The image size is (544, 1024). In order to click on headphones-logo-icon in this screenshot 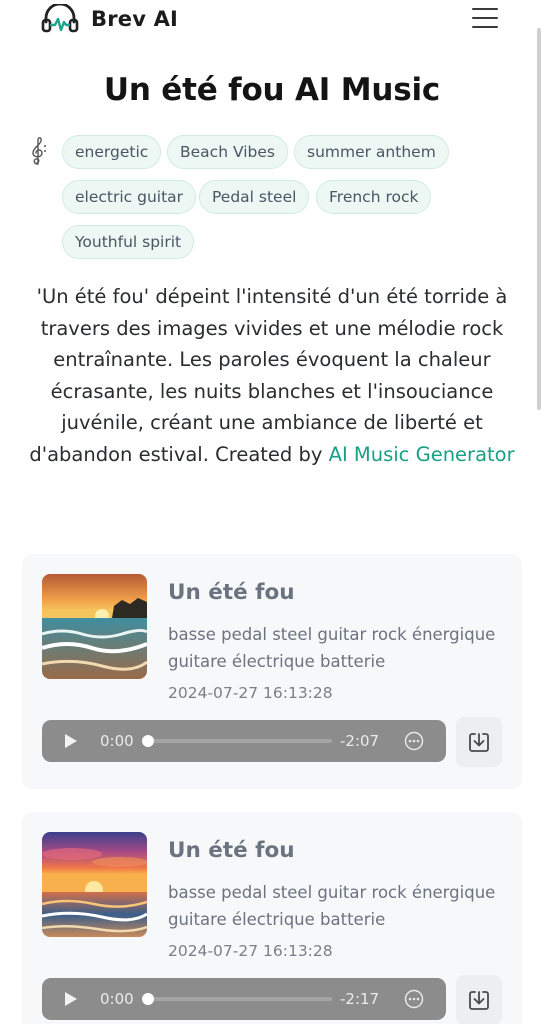, I will do `click(60, 18)`.